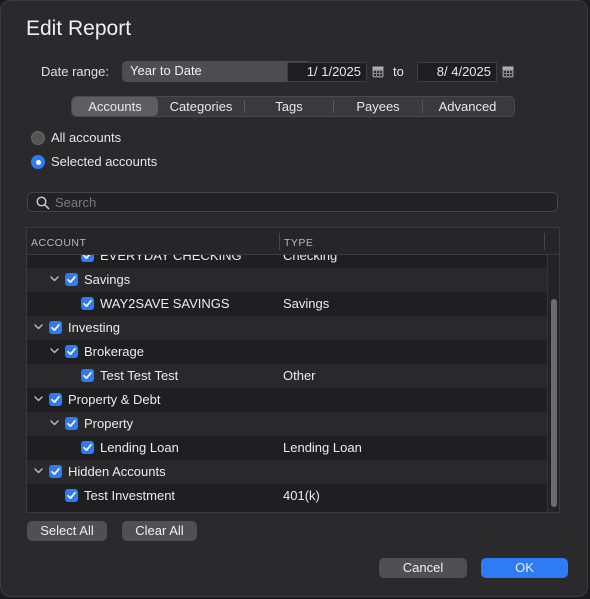  Describe the element at coordinates (38, 138) in the screenshot. I see `all-accounts-radio` at that location.